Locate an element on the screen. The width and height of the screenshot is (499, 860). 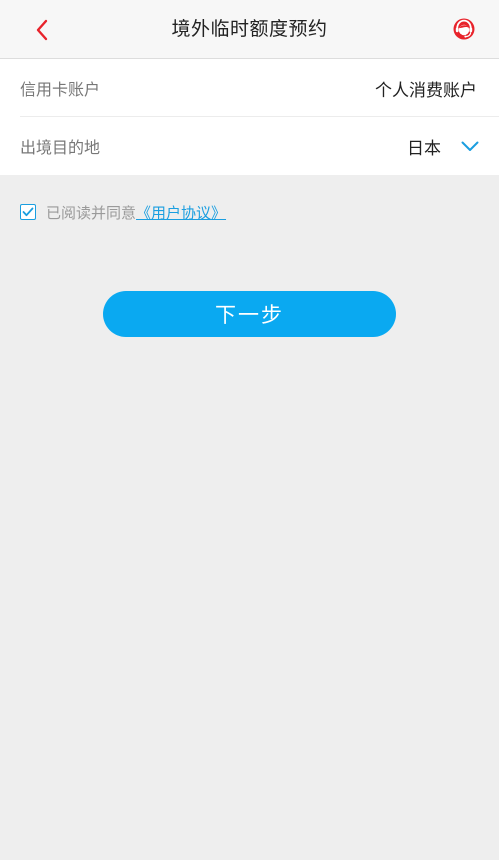
destination-label: 出境目的地 is located at coordinates (60, 147).